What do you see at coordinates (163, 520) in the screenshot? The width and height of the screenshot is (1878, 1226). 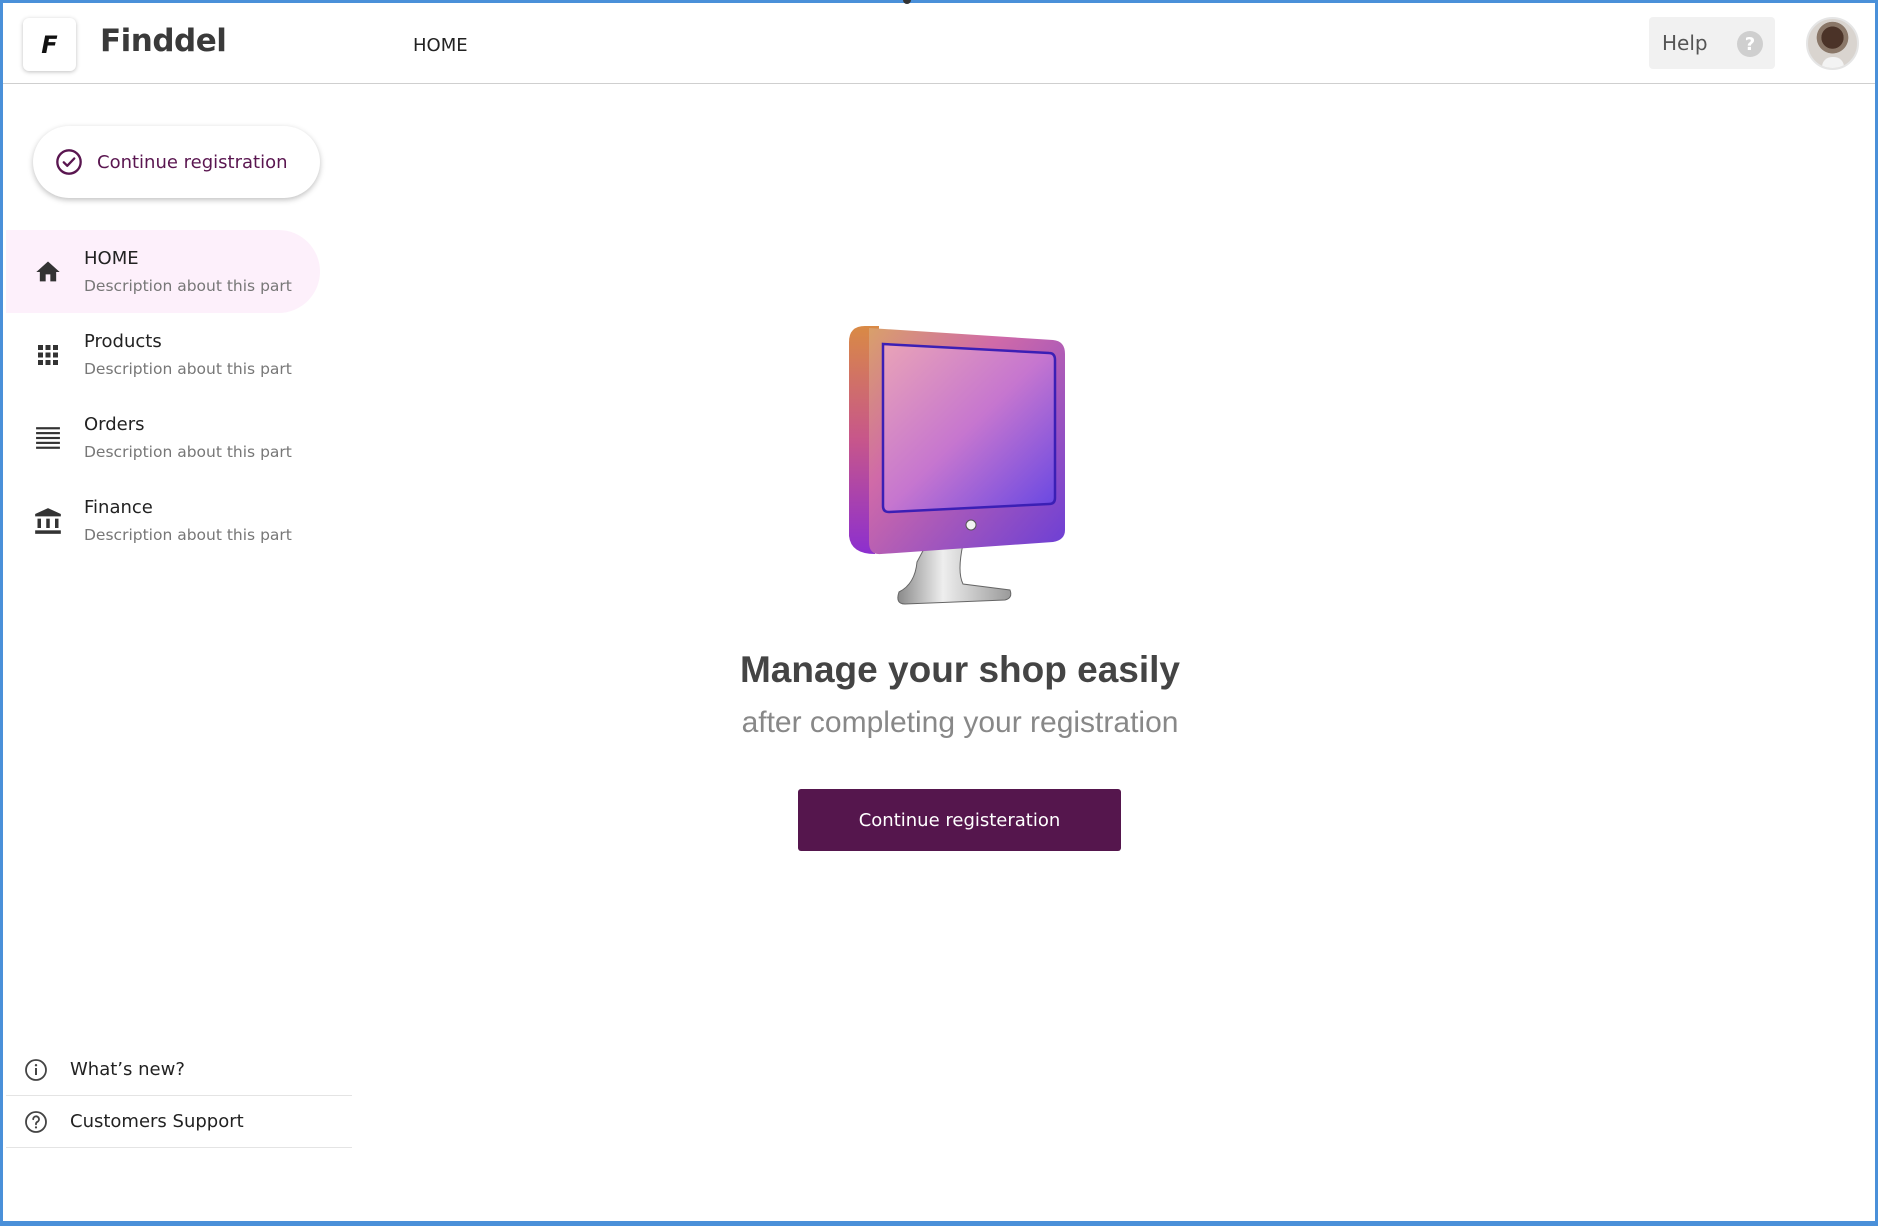 I see `sidebar-item-finance: Finance Description about this part` at bounding box center [163, 520].